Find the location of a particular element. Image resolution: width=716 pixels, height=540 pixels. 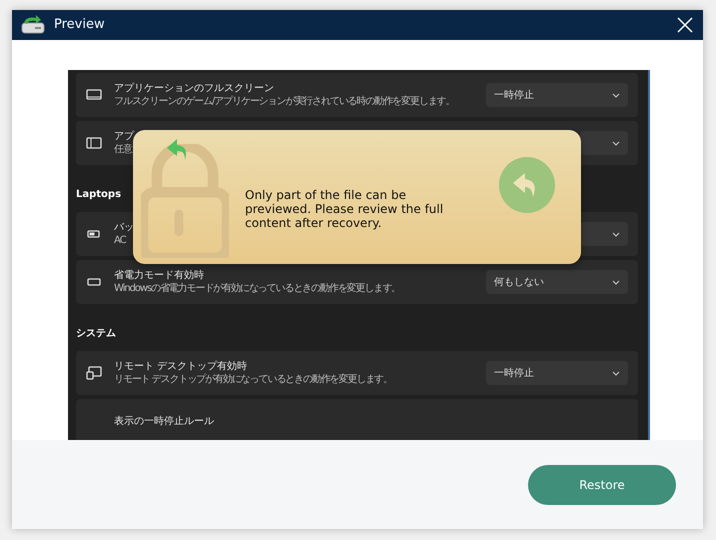

section-heading: システム is located at coordinates (96, 334).